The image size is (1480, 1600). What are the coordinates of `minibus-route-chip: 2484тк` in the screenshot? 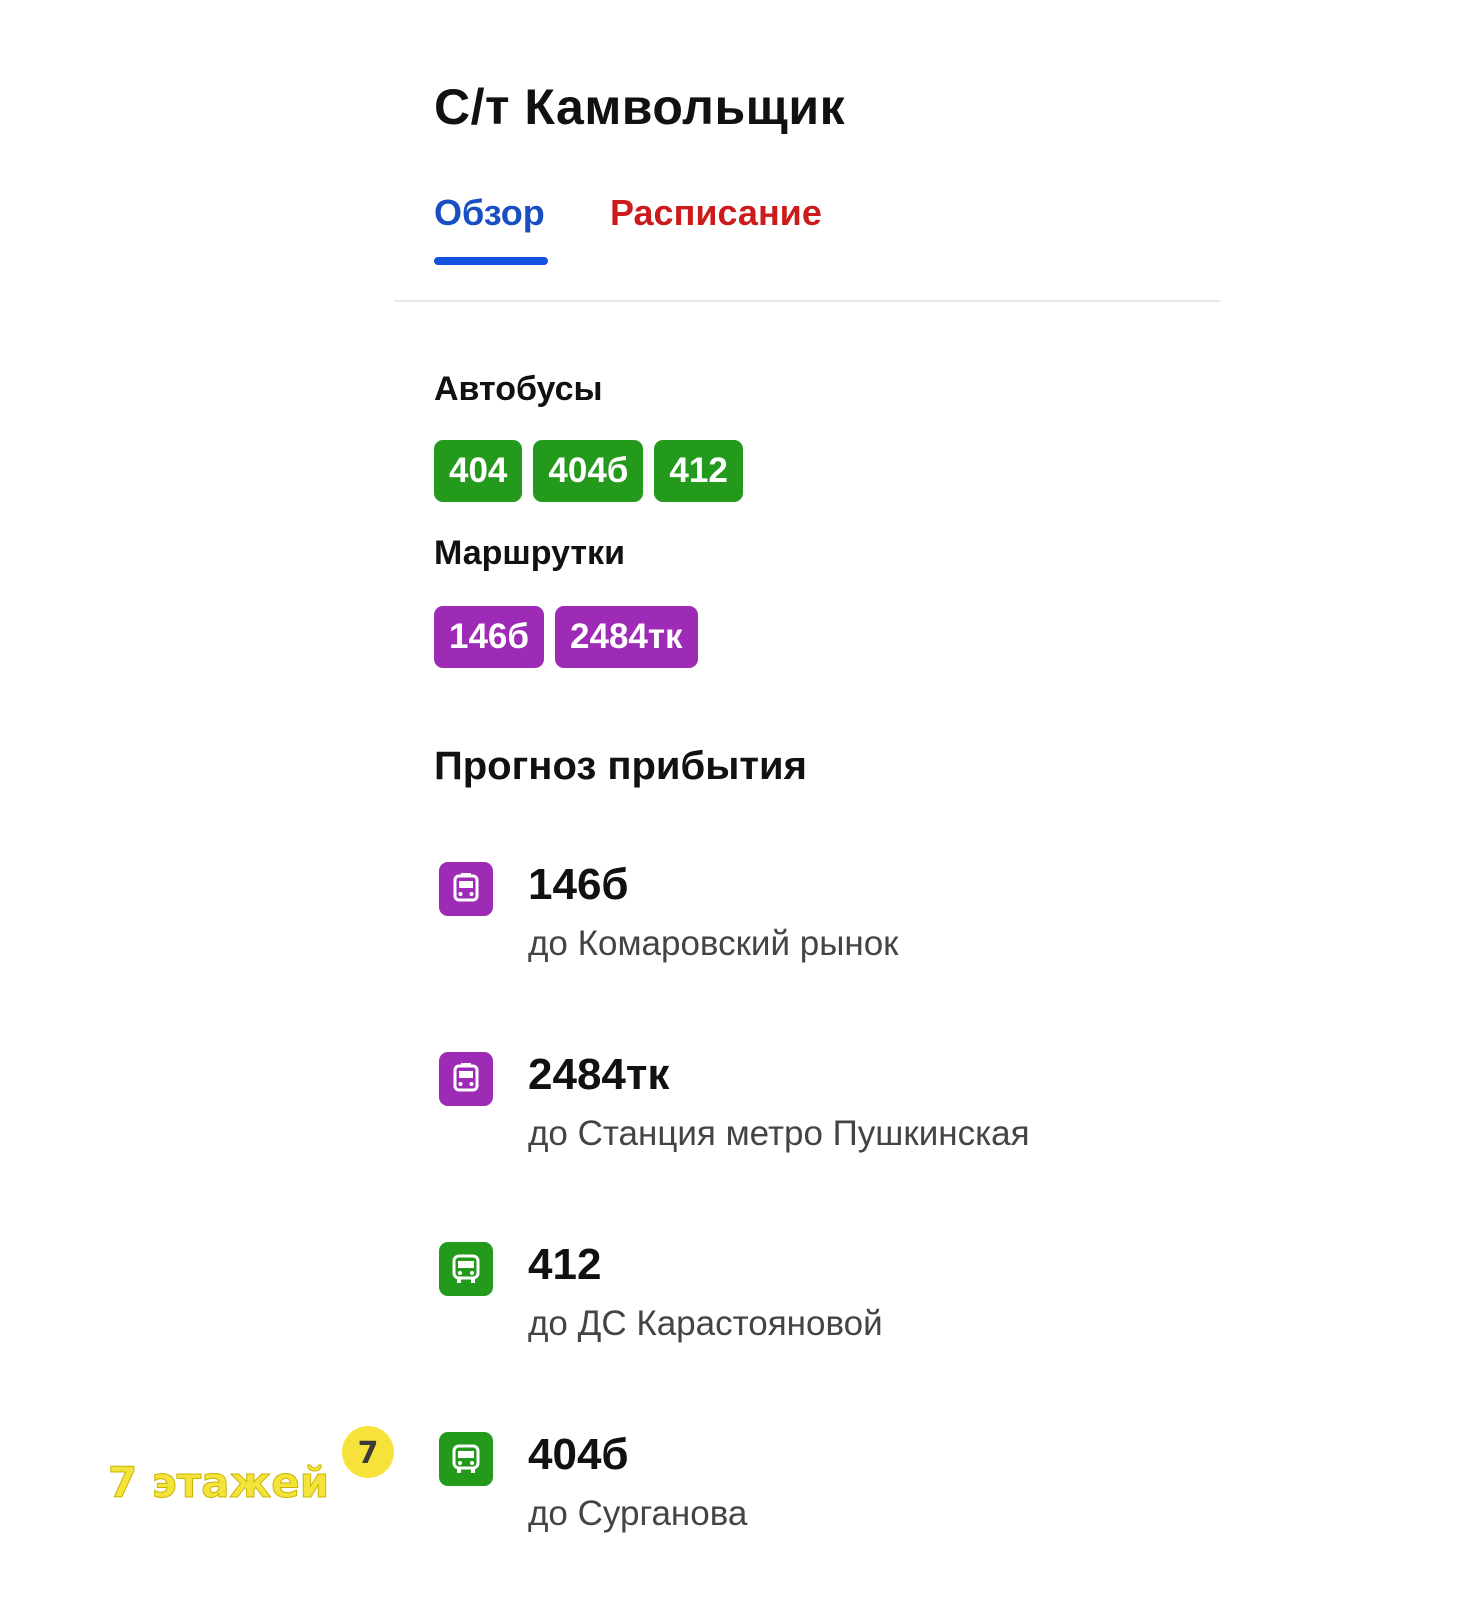 It's located at (626, 637).